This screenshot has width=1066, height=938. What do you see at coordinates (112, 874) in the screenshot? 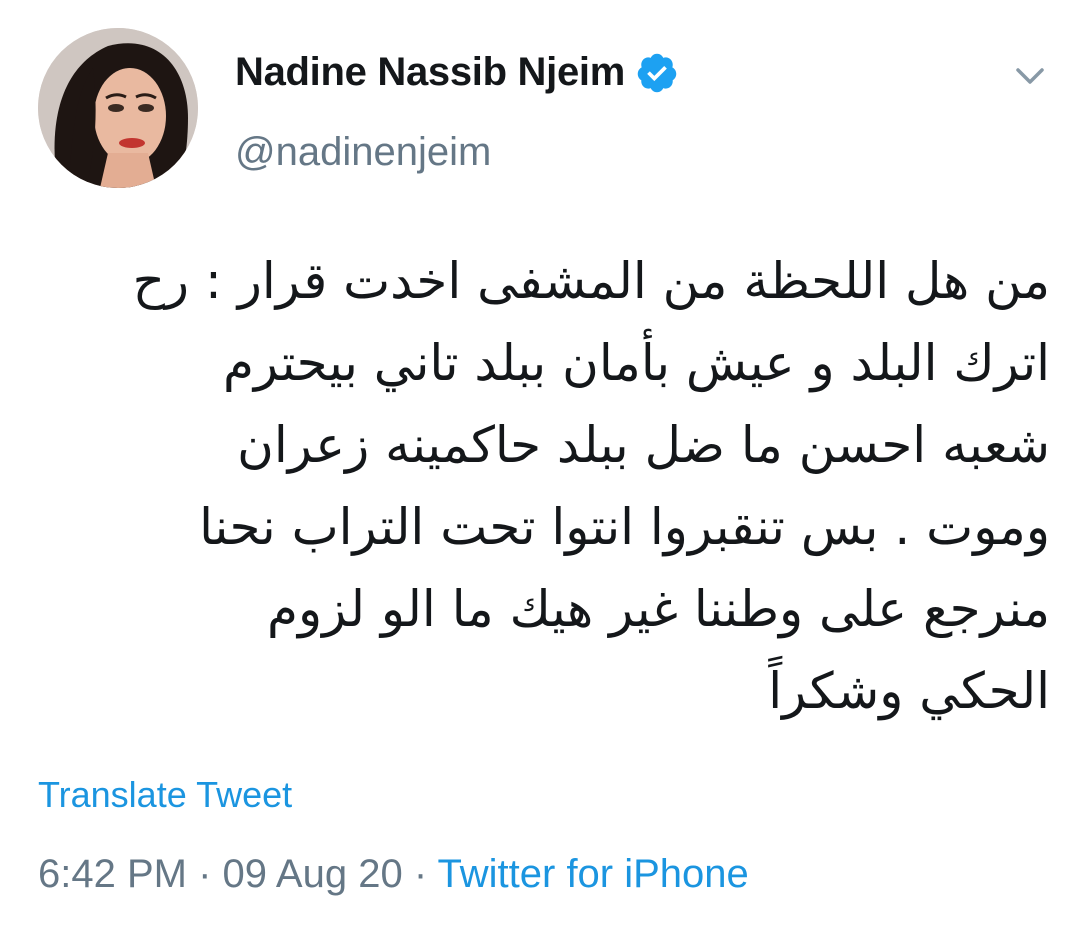
I see `tweet-time: 6:42 PM` at bounding box center [112, 874].